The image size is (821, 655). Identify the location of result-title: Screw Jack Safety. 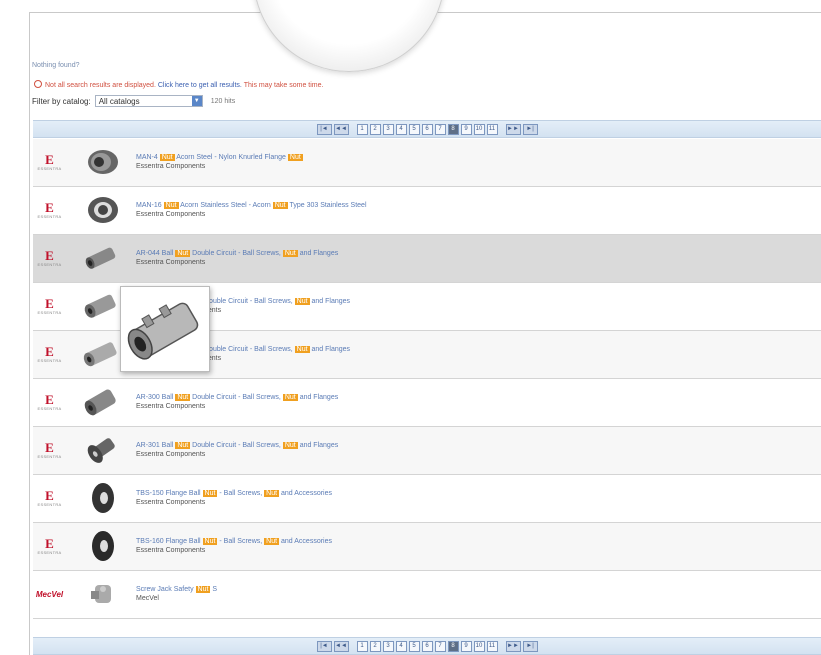
(165, 589).